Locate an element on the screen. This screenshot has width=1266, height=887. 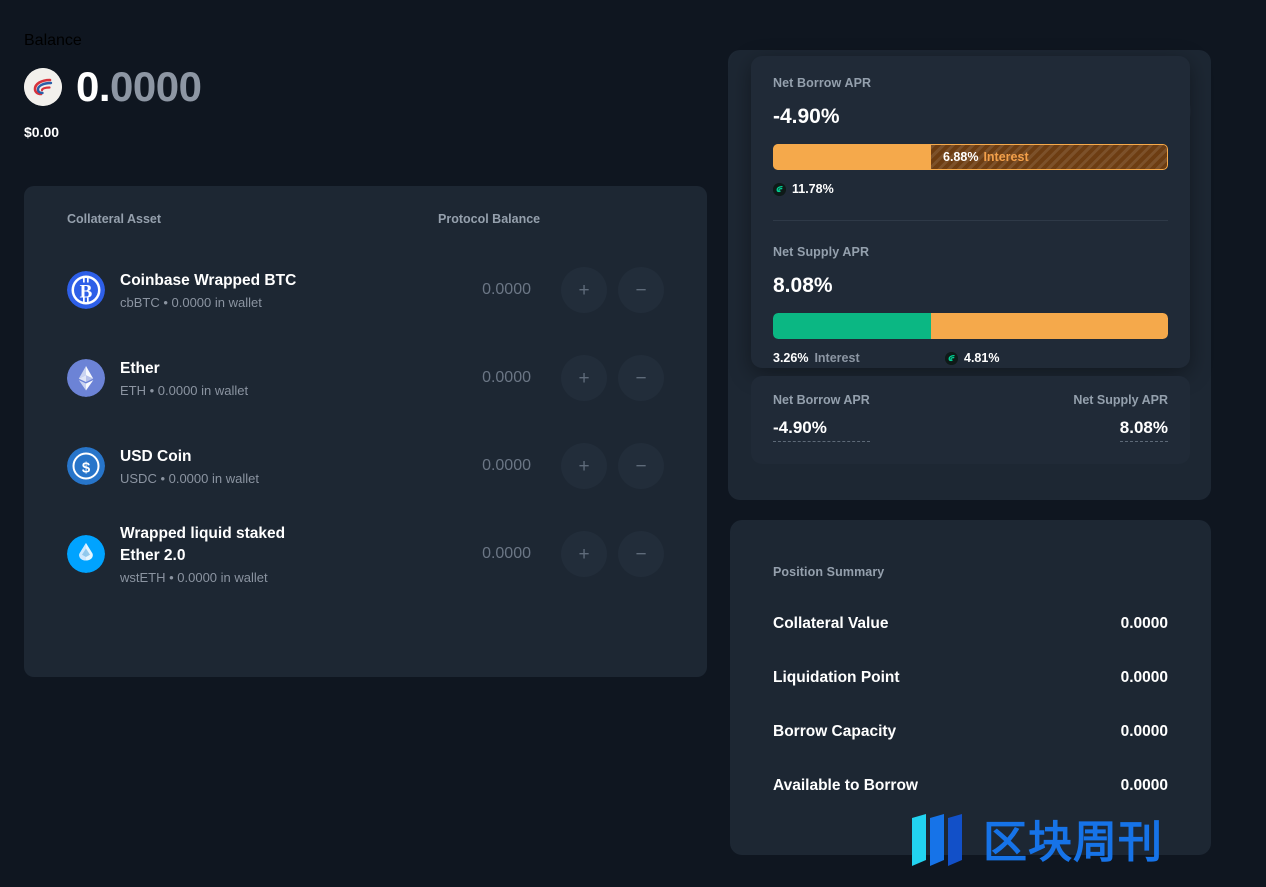
svg-text: B is located at coordinates (86, 292).